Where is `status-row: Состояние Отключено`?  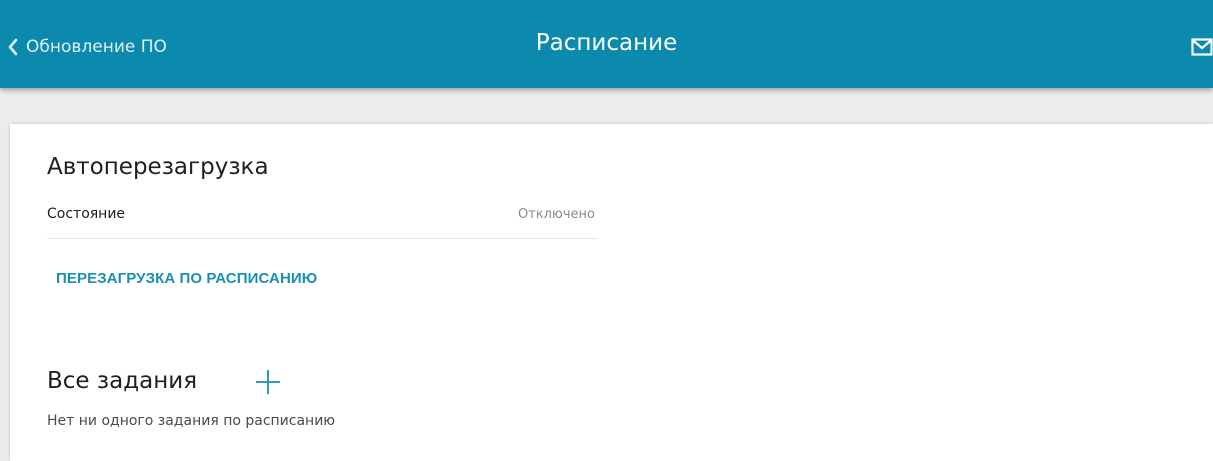 status-row: Состояние Отключено is located at coordinates (322, 219).